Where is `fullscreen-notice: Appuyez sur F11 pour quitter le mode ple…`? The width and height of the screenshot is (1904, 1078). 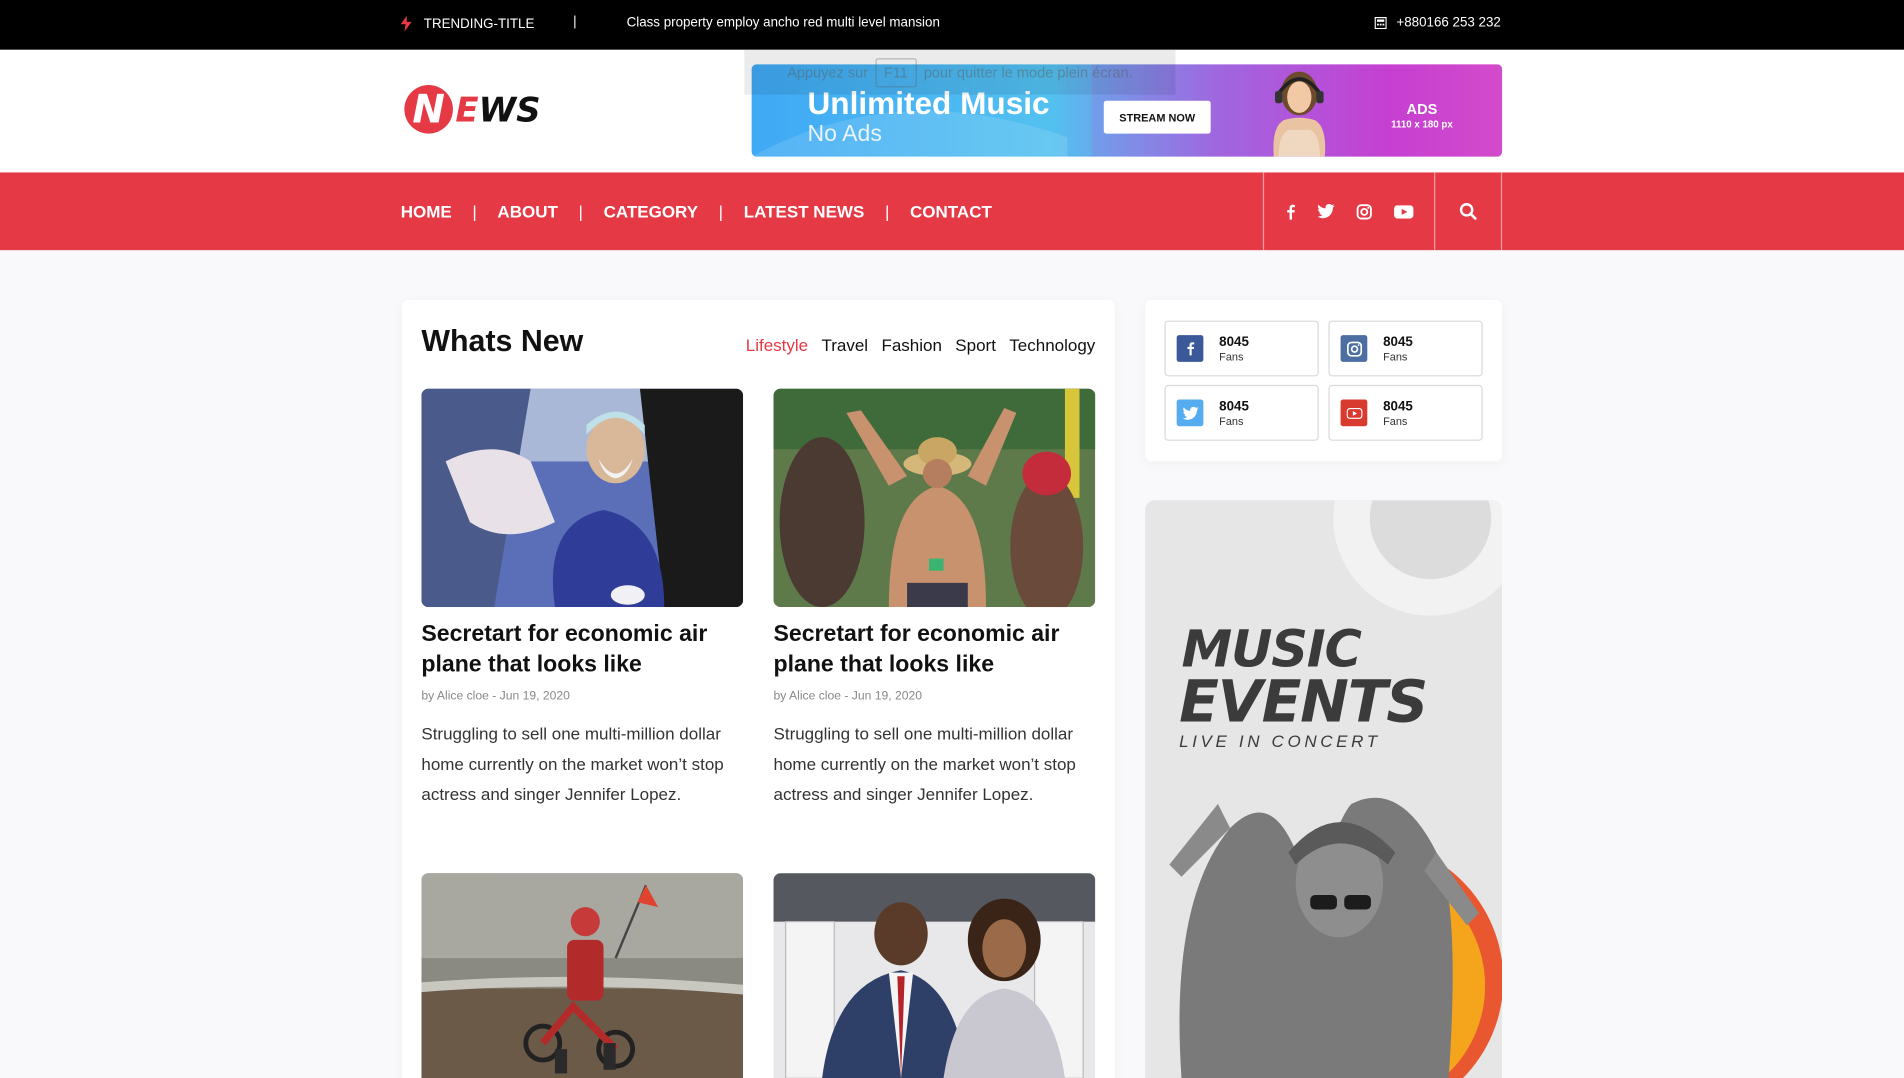 fullscreen-notice: Appuyez sur F11 pour quitter le mode ple… is located at coordinates (960, 72).